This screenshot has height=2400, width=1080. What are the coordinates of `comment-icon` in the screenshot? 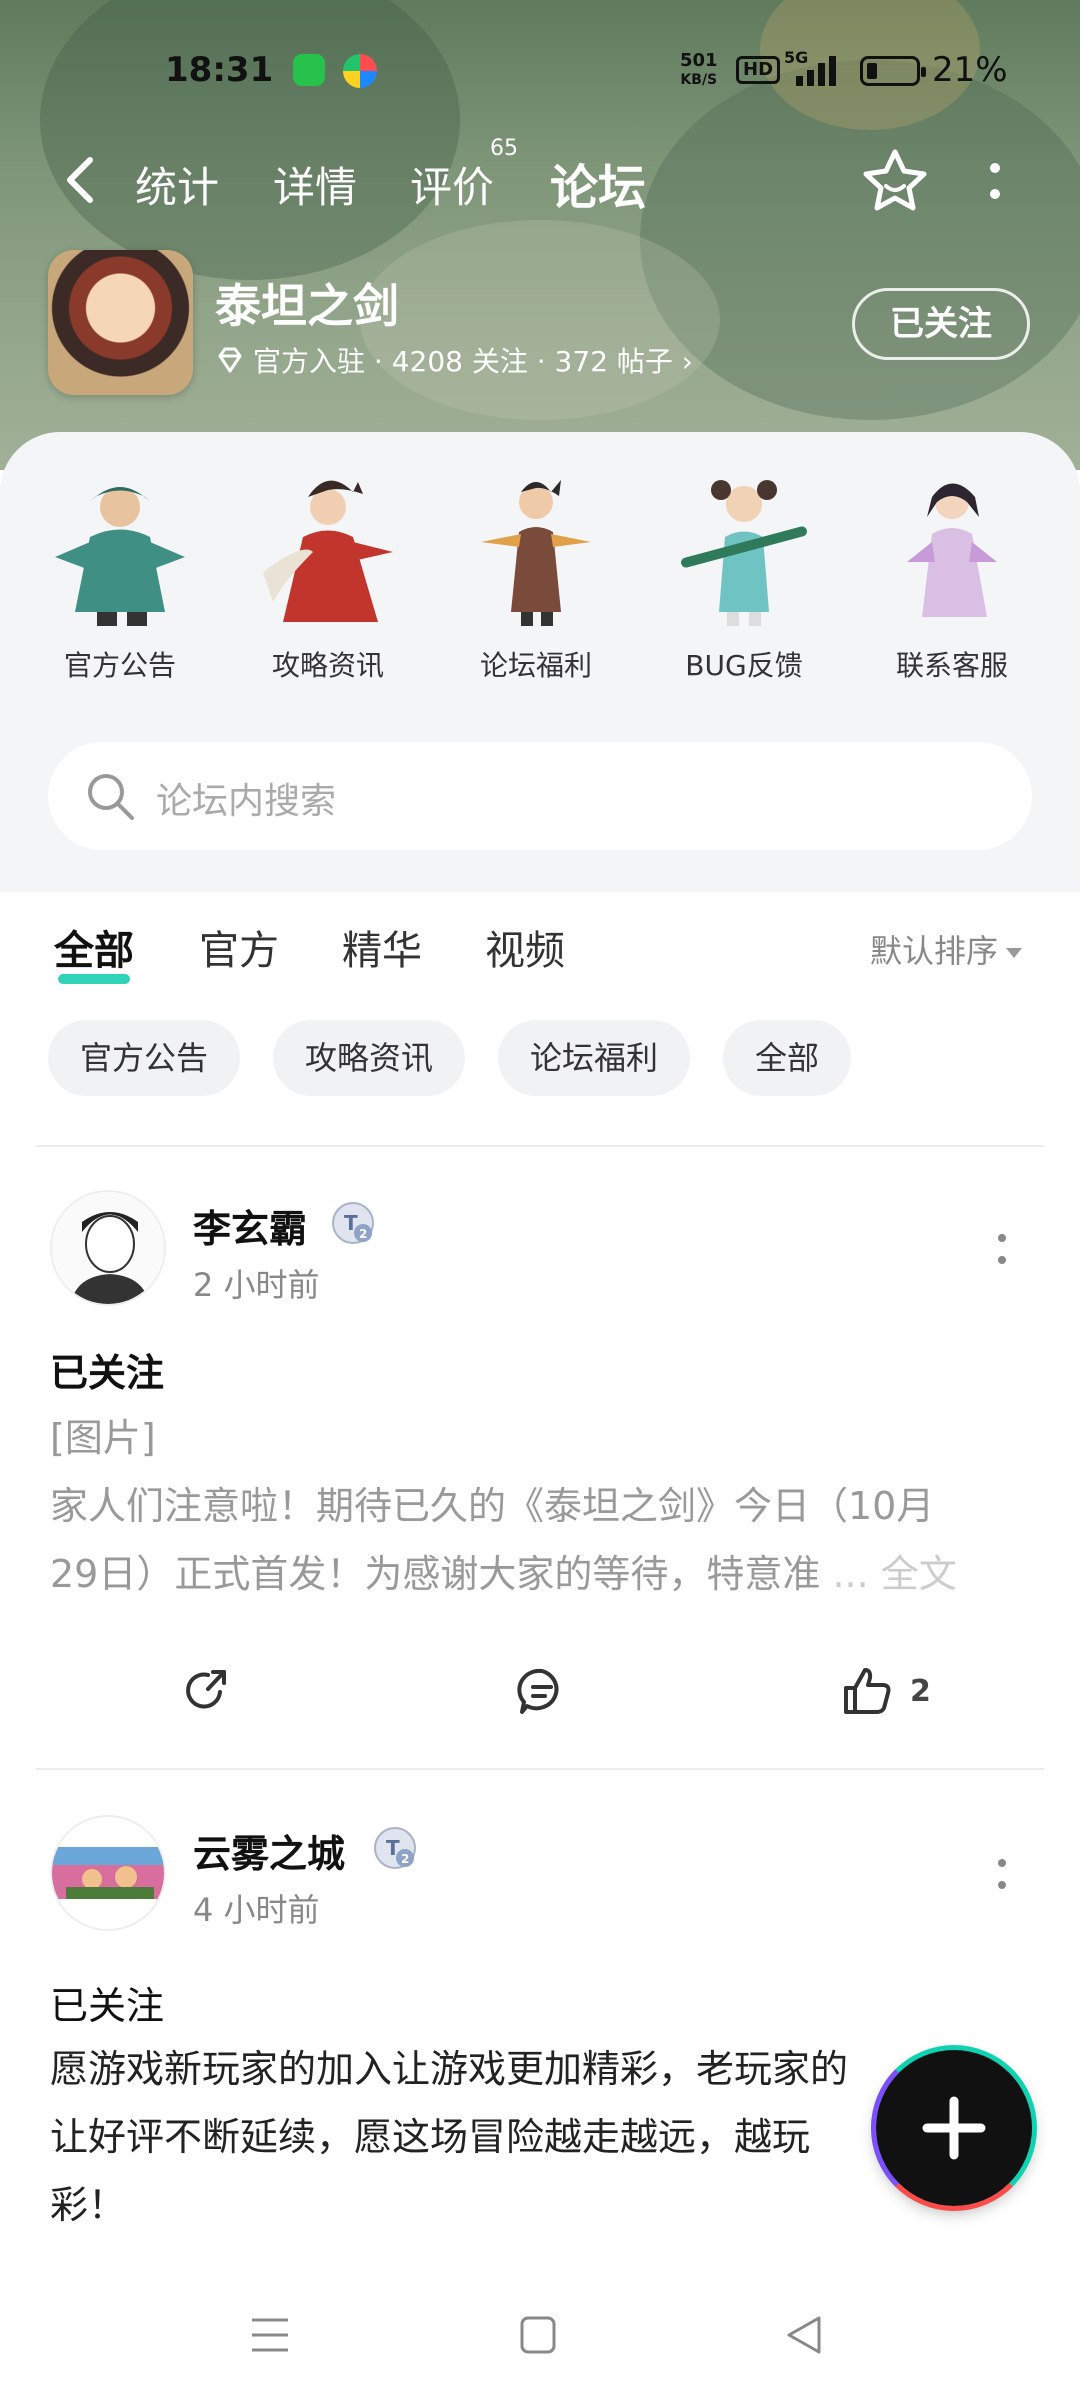 It's located at (538, 1691).